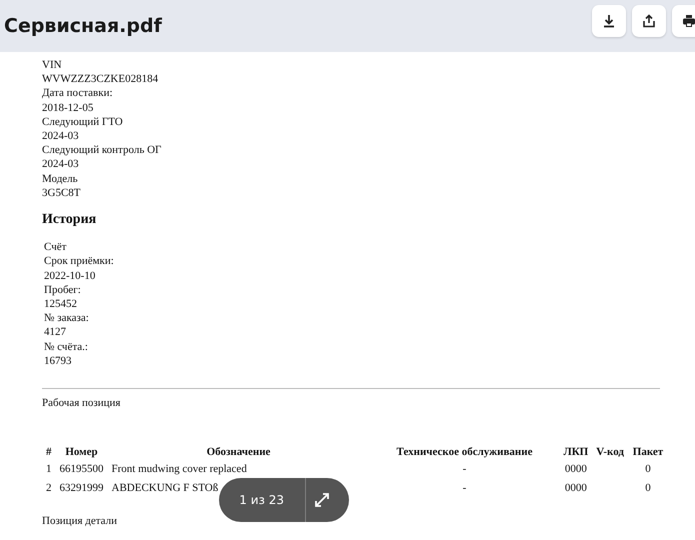  I want to click on document-line: 4127, so click(55, 332).